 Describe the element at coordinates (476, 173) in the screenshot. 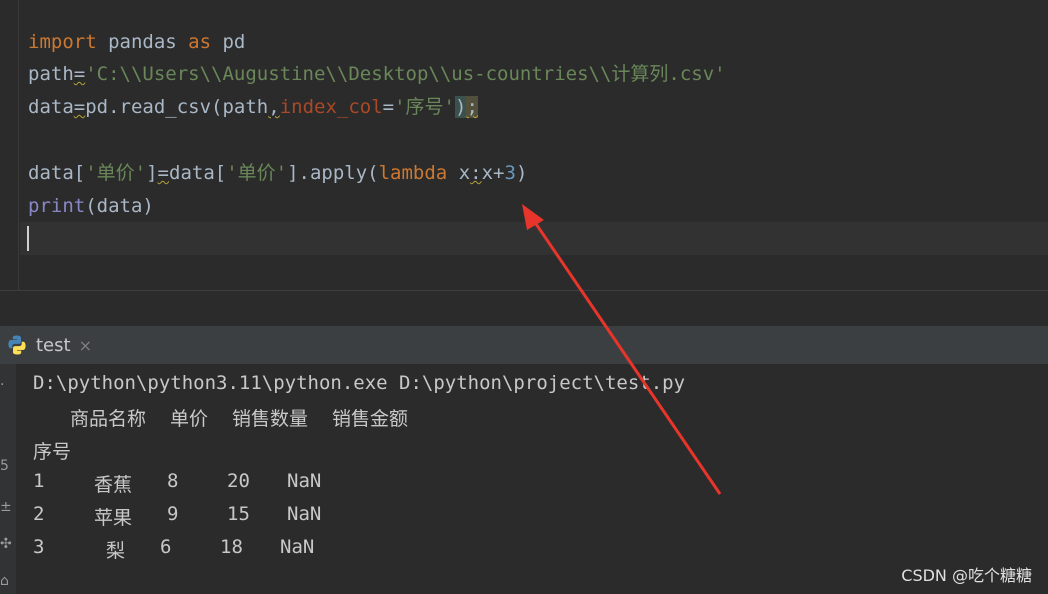

I see `lambda-colon: :` at that location.